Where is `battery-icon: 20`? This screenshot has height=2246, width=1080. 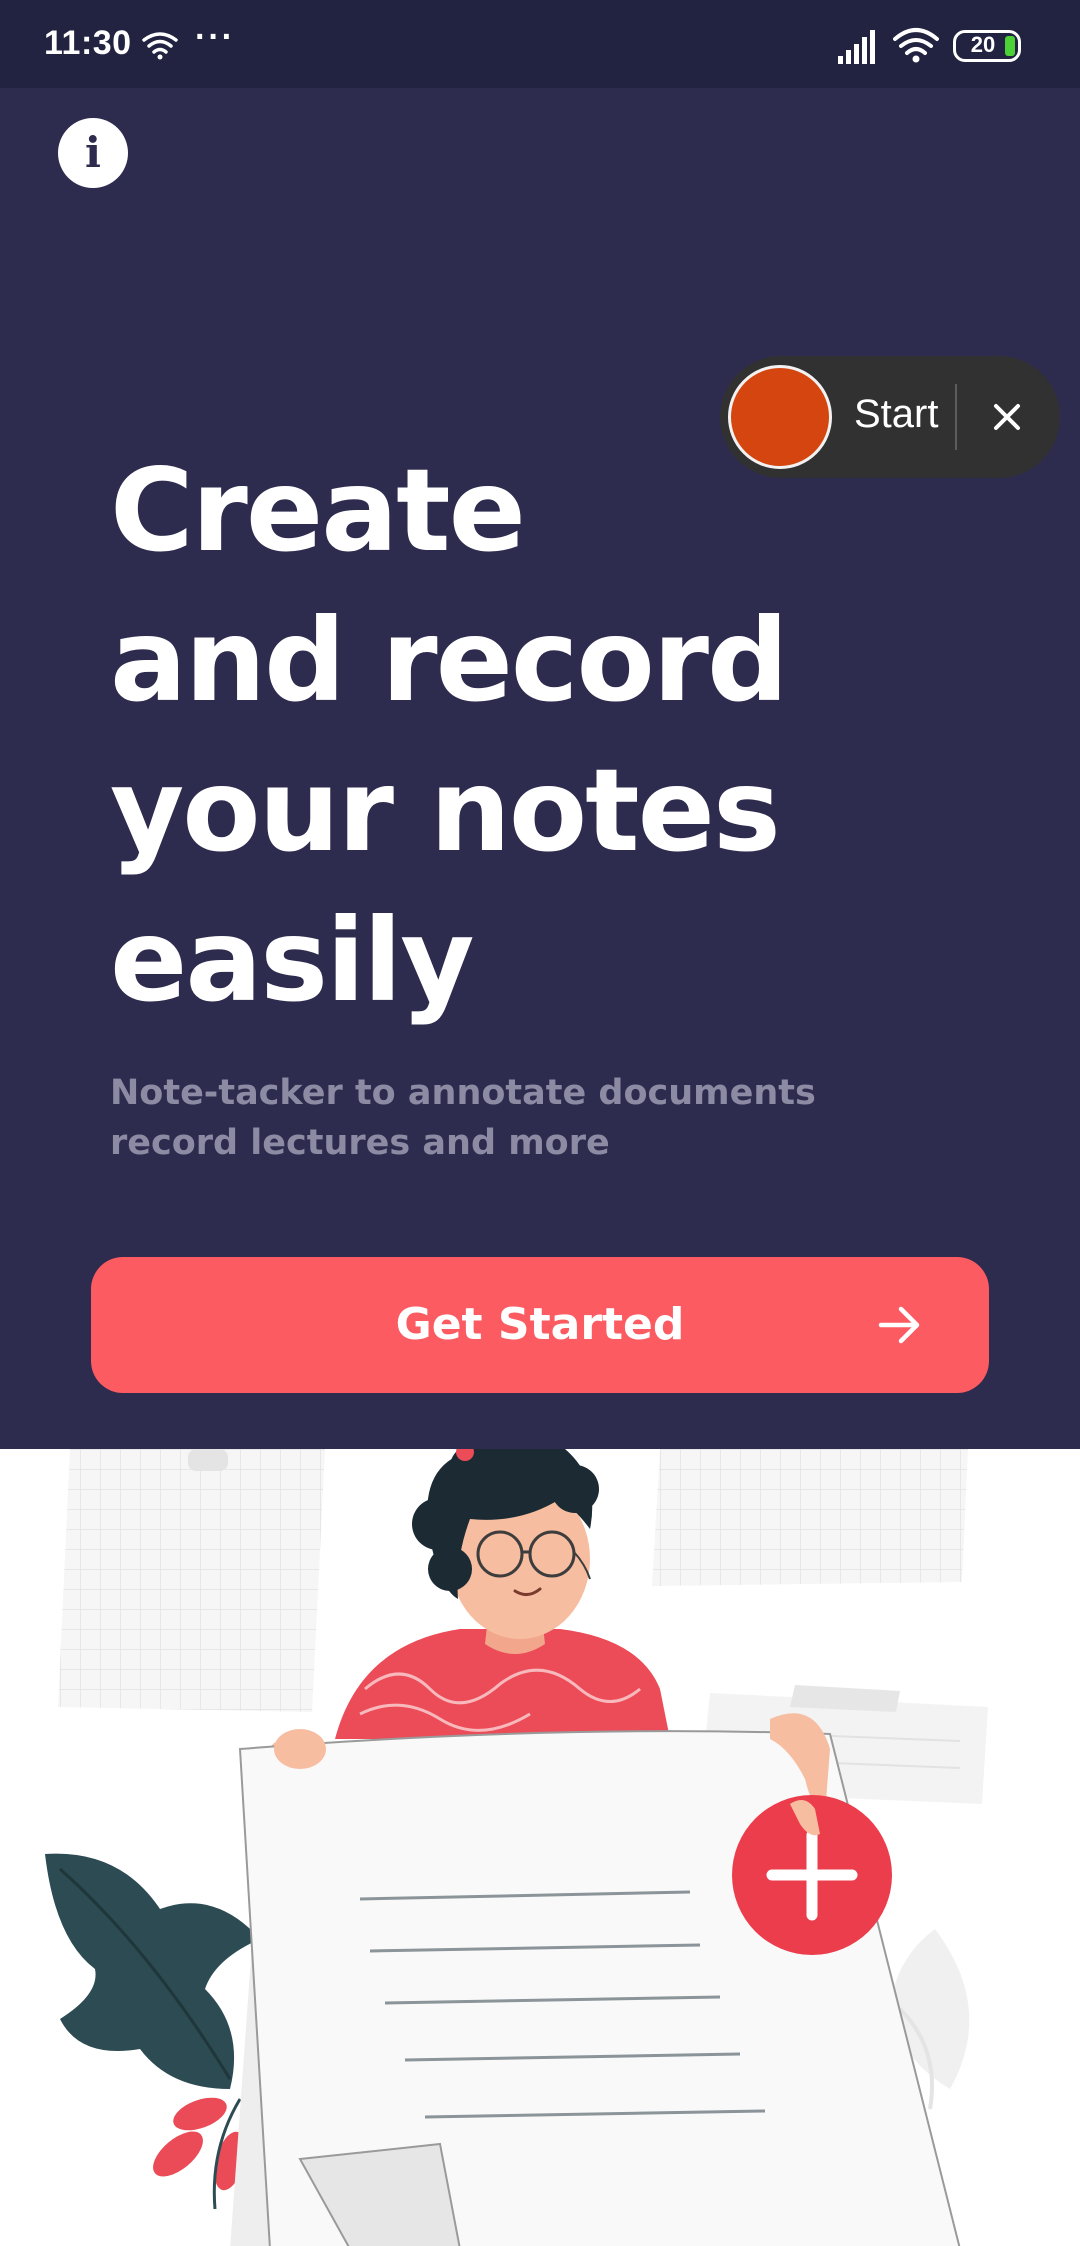
battery-icon: 20 is located at coordinates (987, 46).